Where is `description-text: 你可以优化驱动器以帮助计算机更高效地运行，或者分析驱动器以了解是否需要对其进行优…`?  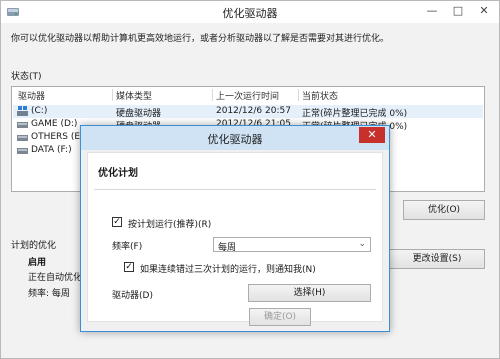
description-text: 你可以优化驱动器以帮助计算机更高效地运行，或者分析驱动器以了解是否需要对其进行优… is located at coordinates (200, 39).